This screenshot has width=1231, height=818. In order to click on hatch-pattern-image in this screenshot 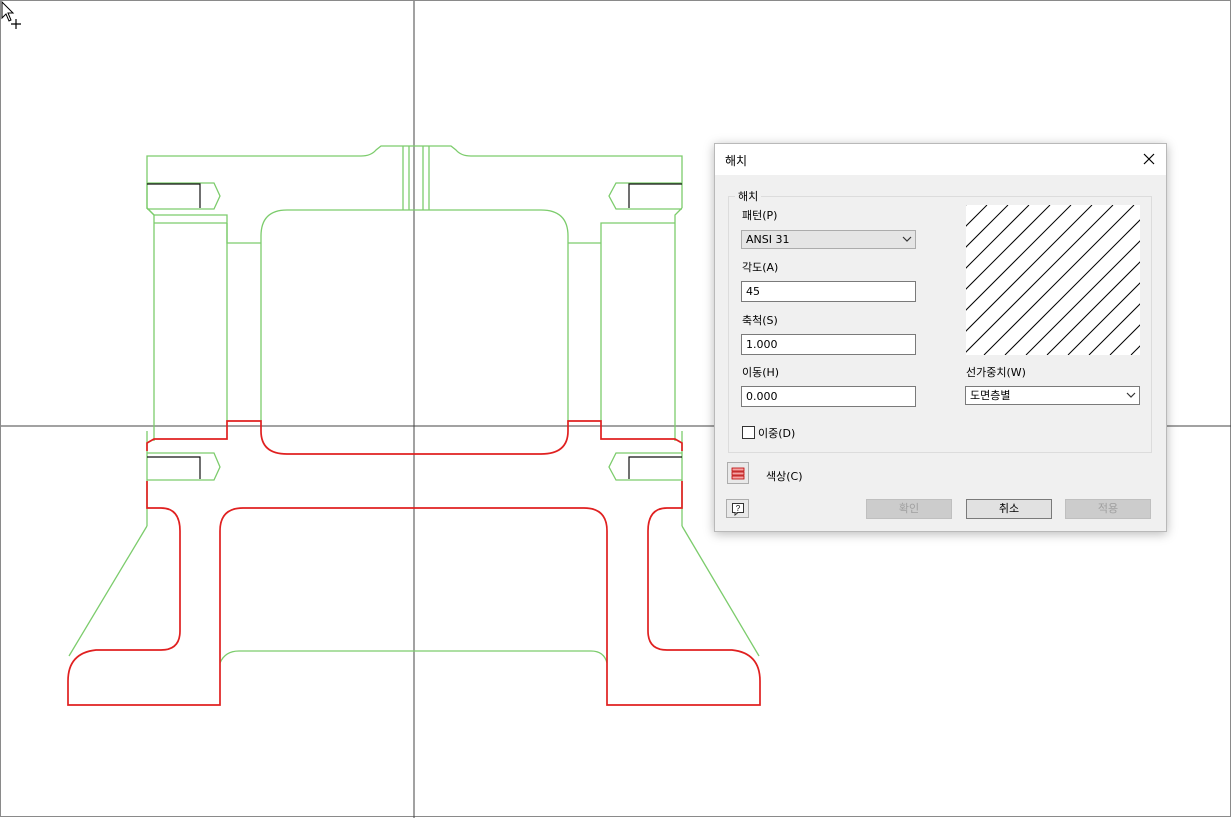, I will do `click(1023, 280)`.